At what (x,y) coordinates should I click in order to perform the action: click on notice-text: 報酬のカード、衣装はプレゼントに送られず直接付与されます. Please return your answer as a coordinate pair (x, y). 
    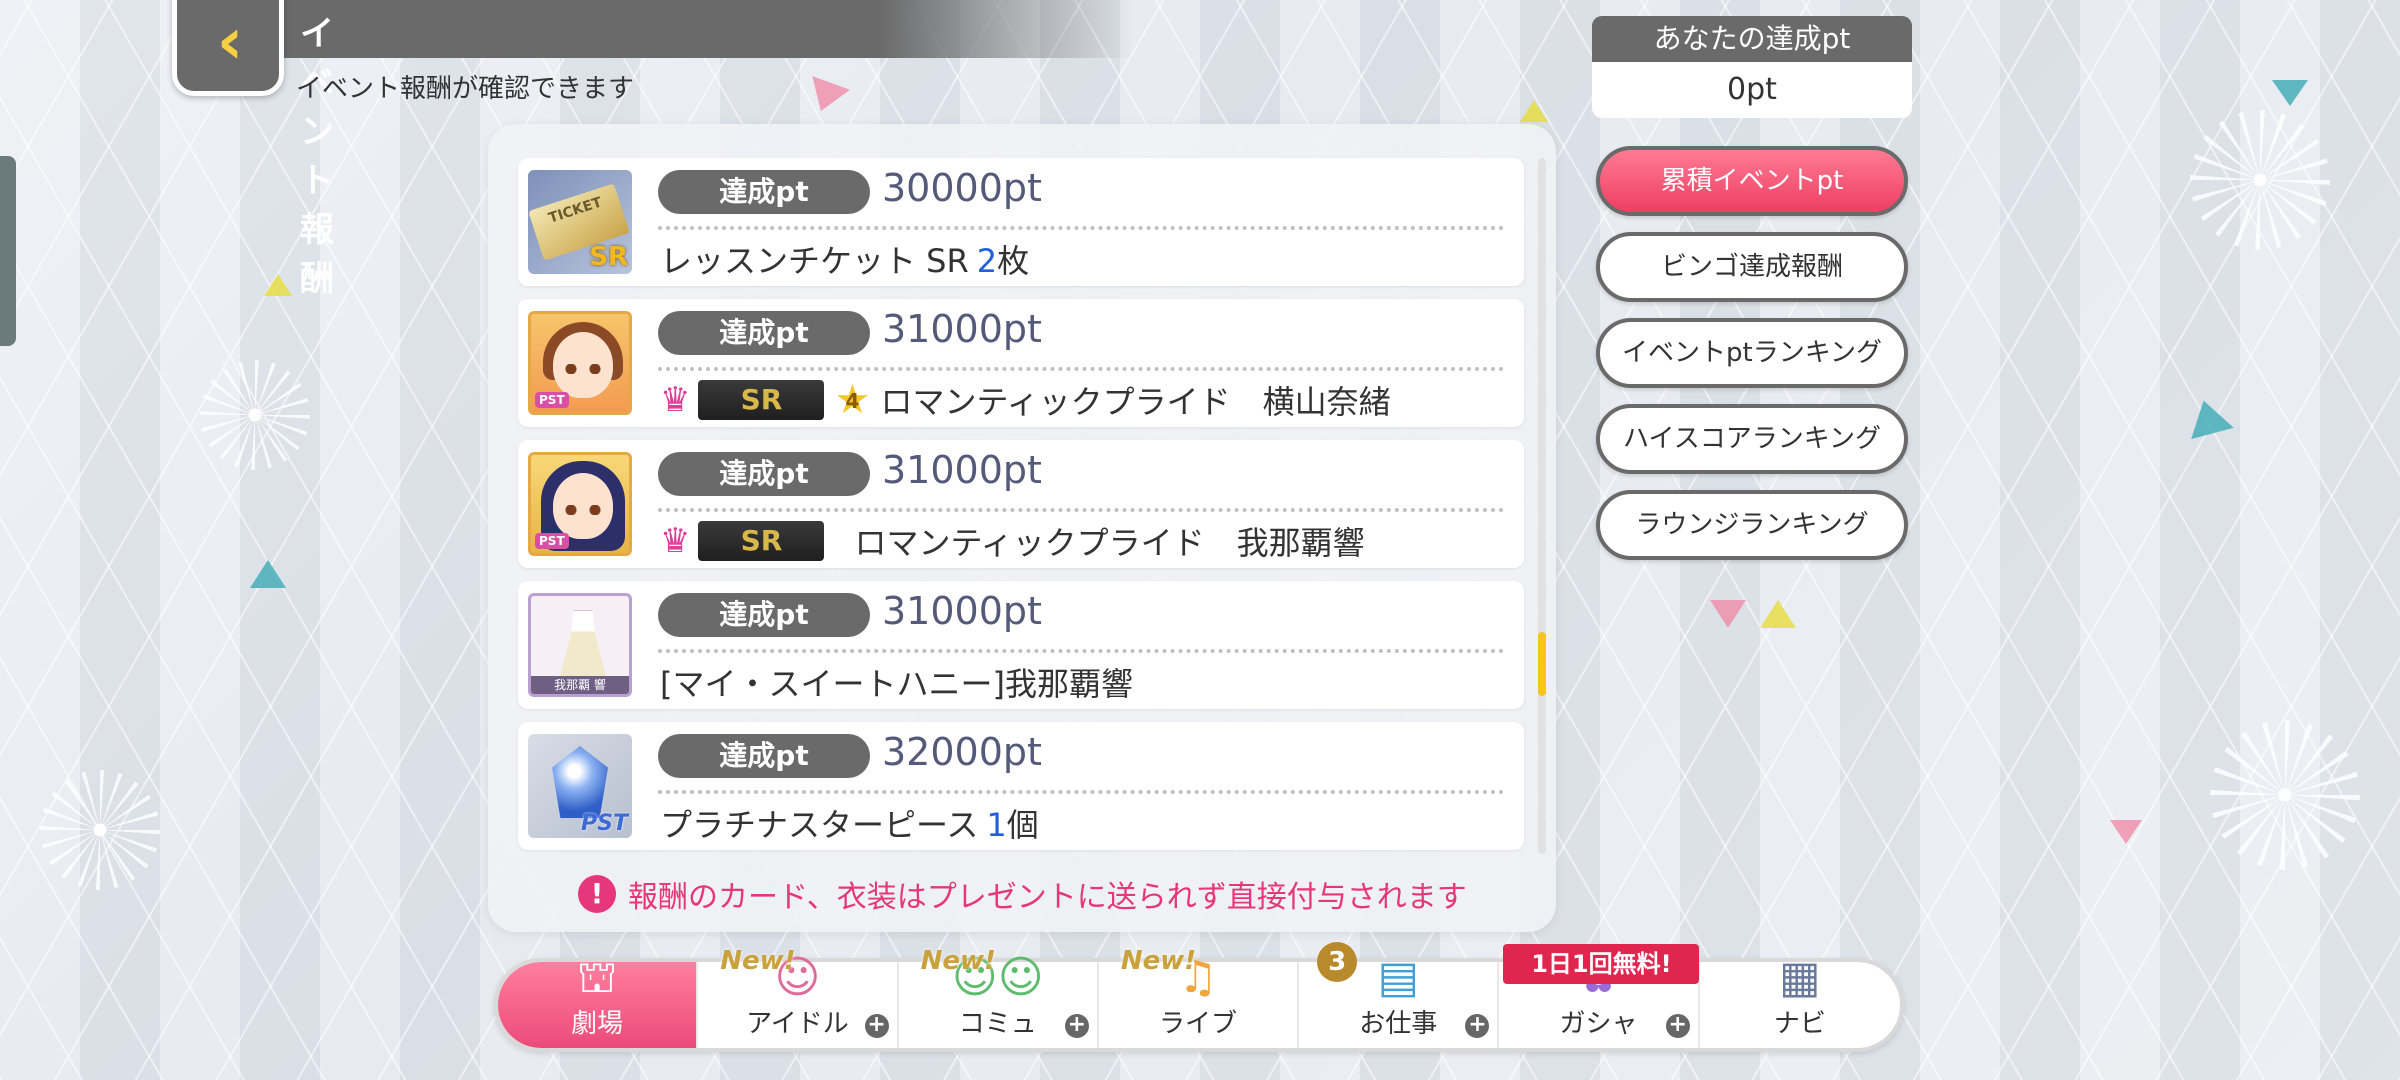
    Looking at the image, I should click on (1047, 897).